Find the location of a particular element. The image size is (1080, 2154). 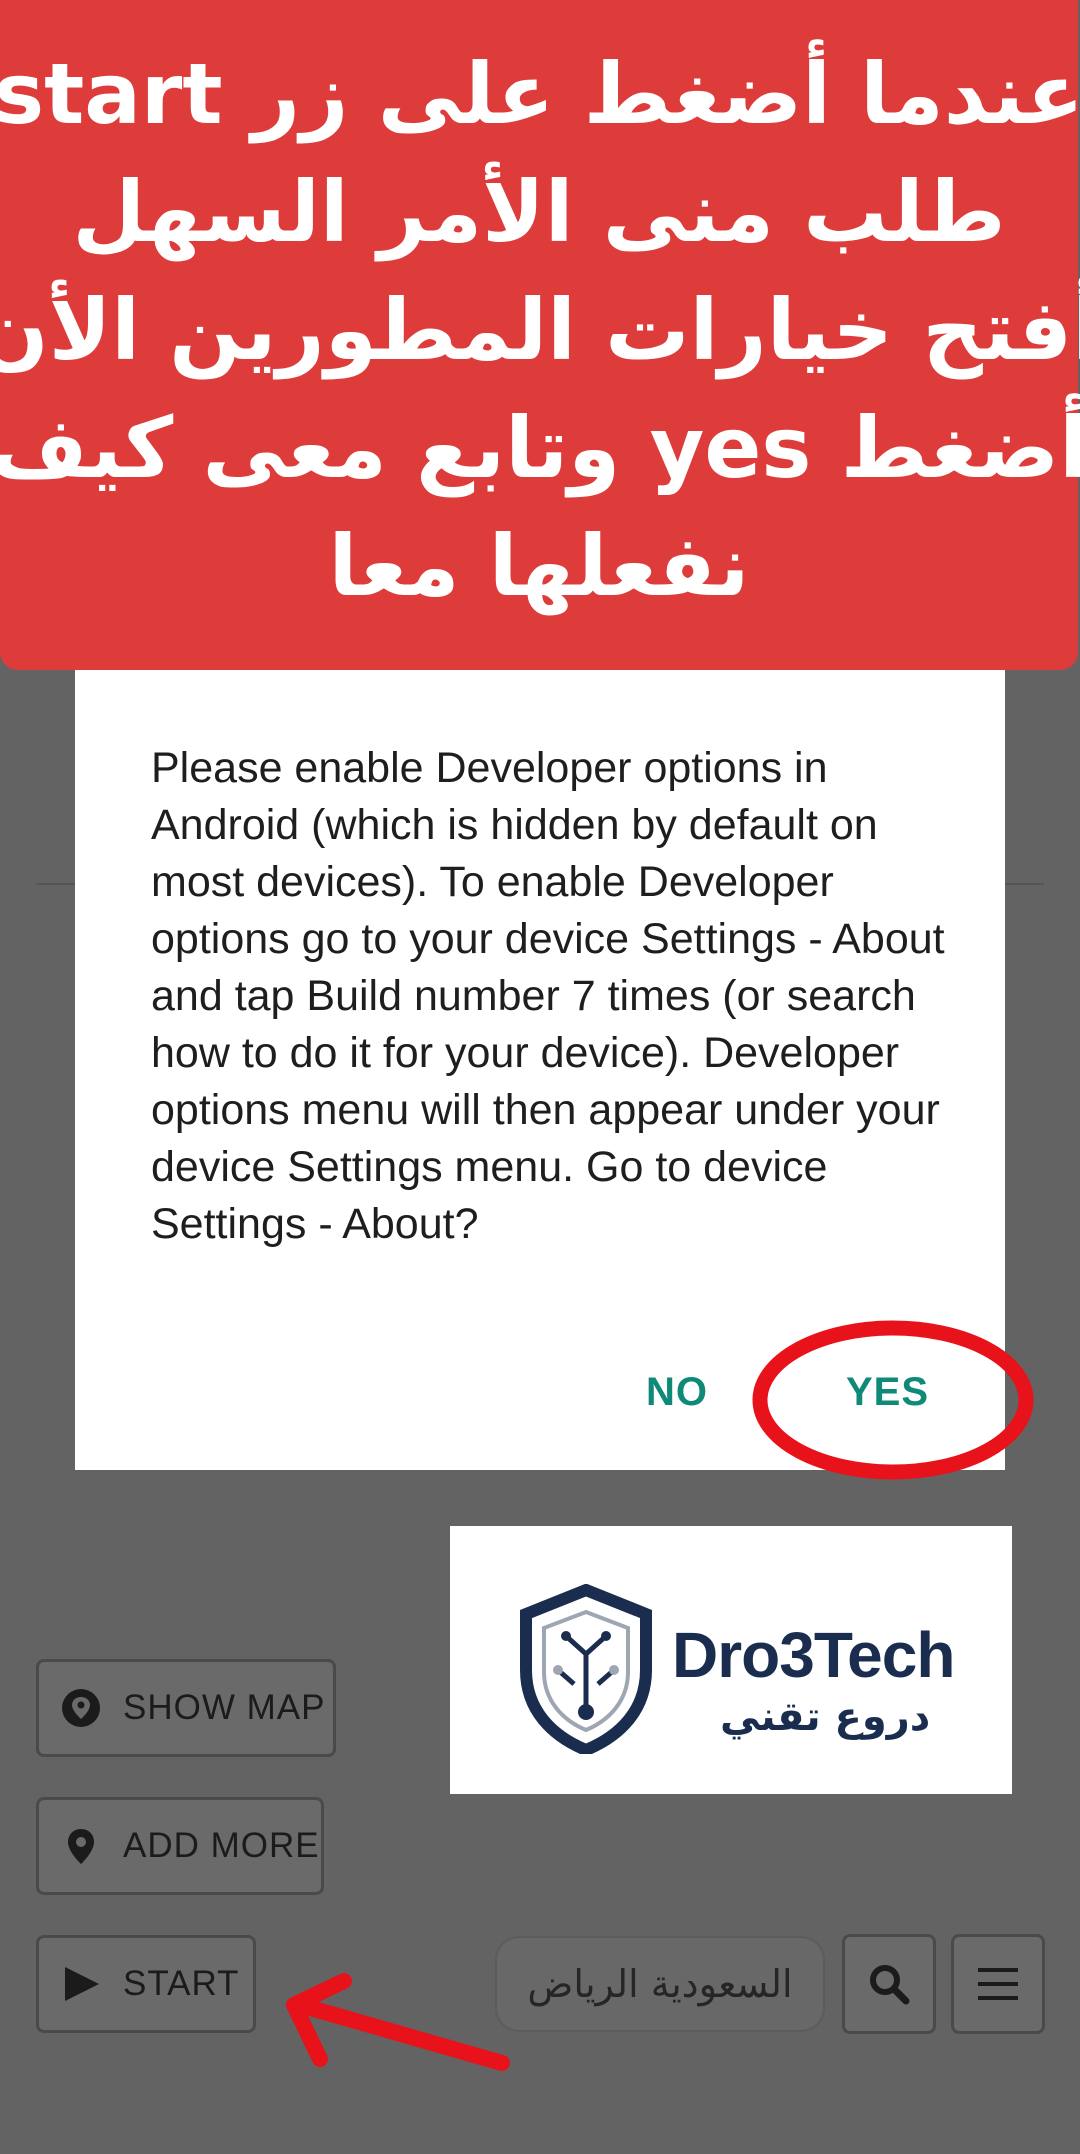

menu-button is located at coordinates (998, 1984).